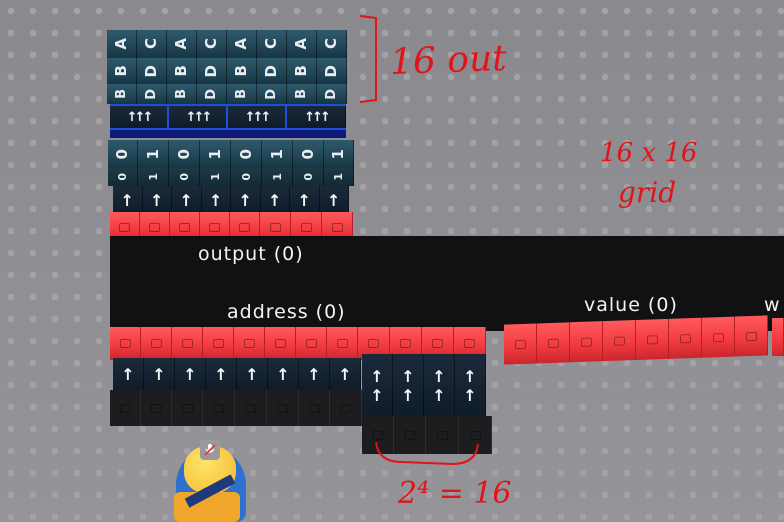  What do you see at coordinates (286, 312) in the screenshot?
I see `address-label: address (0)` at bounding box center [286, 312].